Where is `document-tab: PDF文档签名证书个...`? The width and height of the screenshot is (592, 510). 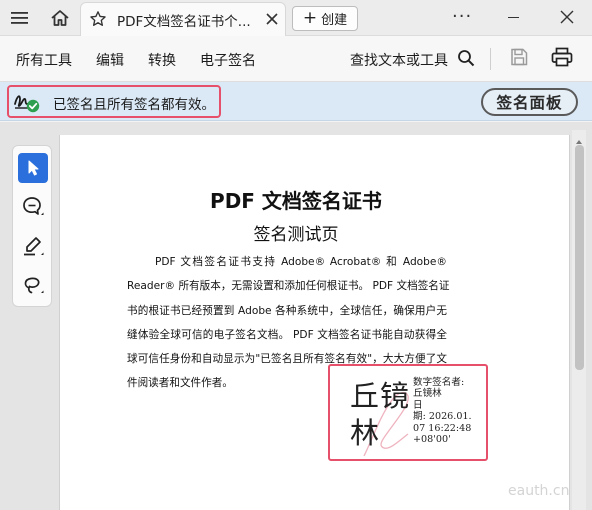 document-tab: PDF文档签名证书个... is located at coordinates (183, 19).